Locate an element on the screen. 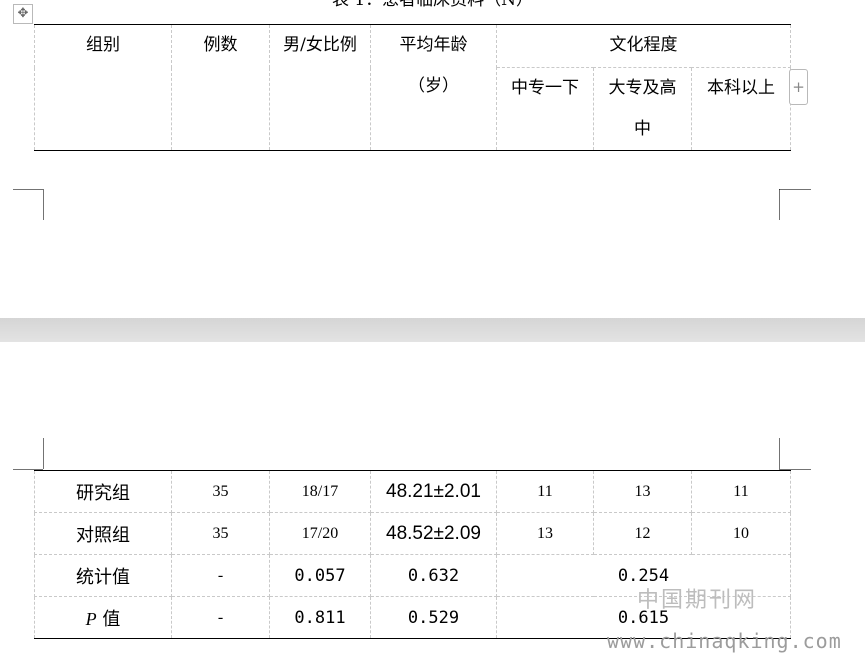 Image resolution: width=865 pixels, height=656 pixels. header-edu-sub2-line1: 大专及高 is located at coordinates (642, 88).